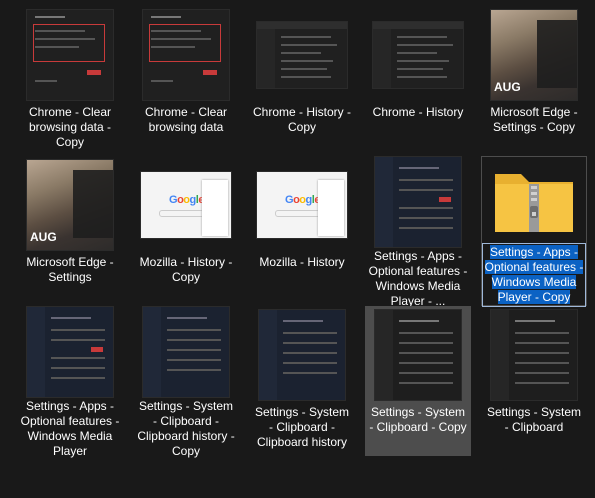 The image size is (595, 498). Describe the element at coordinates (70, 127) in the screenshot. I see `file-label: Chrome - Clear browsing data - Copy` at that location.